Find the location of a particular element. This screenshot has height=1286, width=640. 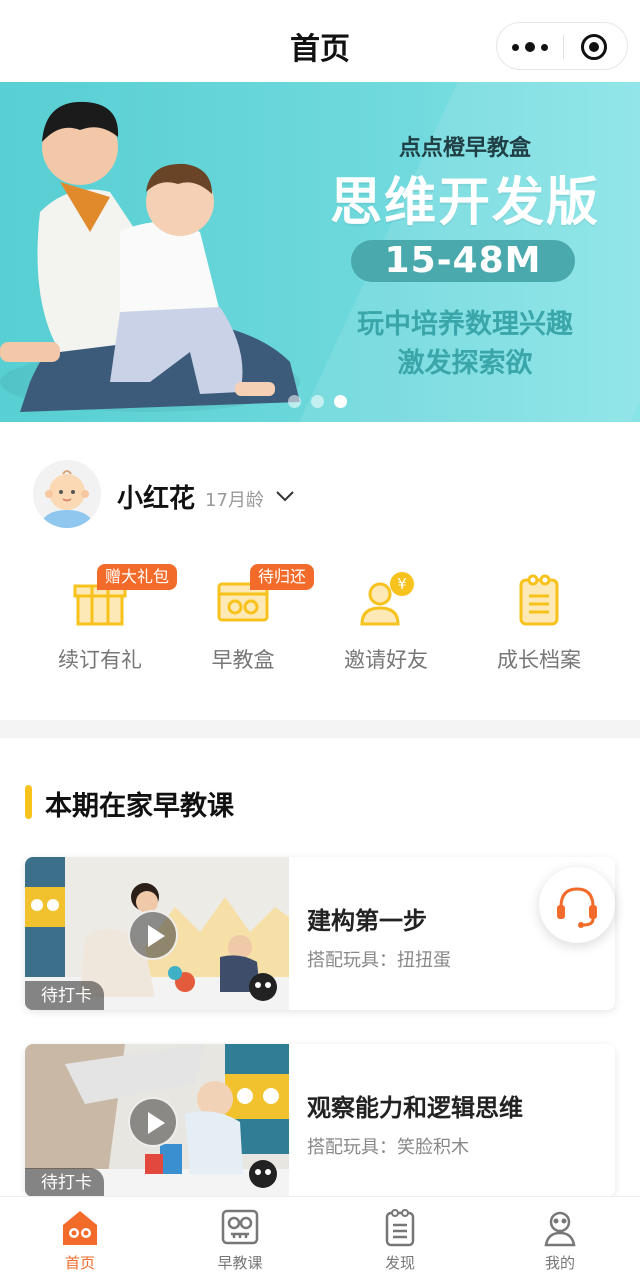

tab-label: 早教课 is located at coordinates (240, 1263).